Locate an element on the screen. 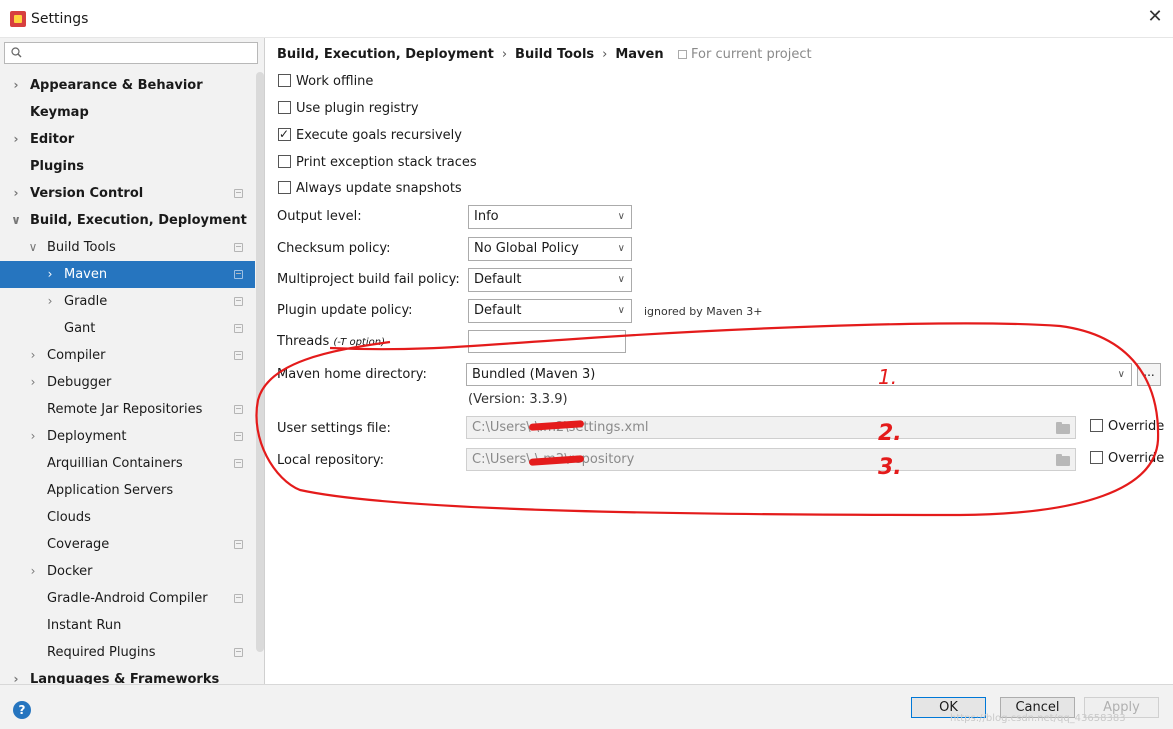 The width and height of the screenshot is (1173, 729). sidebar-item-label: Application Servers is located at coordinates (110, 490).